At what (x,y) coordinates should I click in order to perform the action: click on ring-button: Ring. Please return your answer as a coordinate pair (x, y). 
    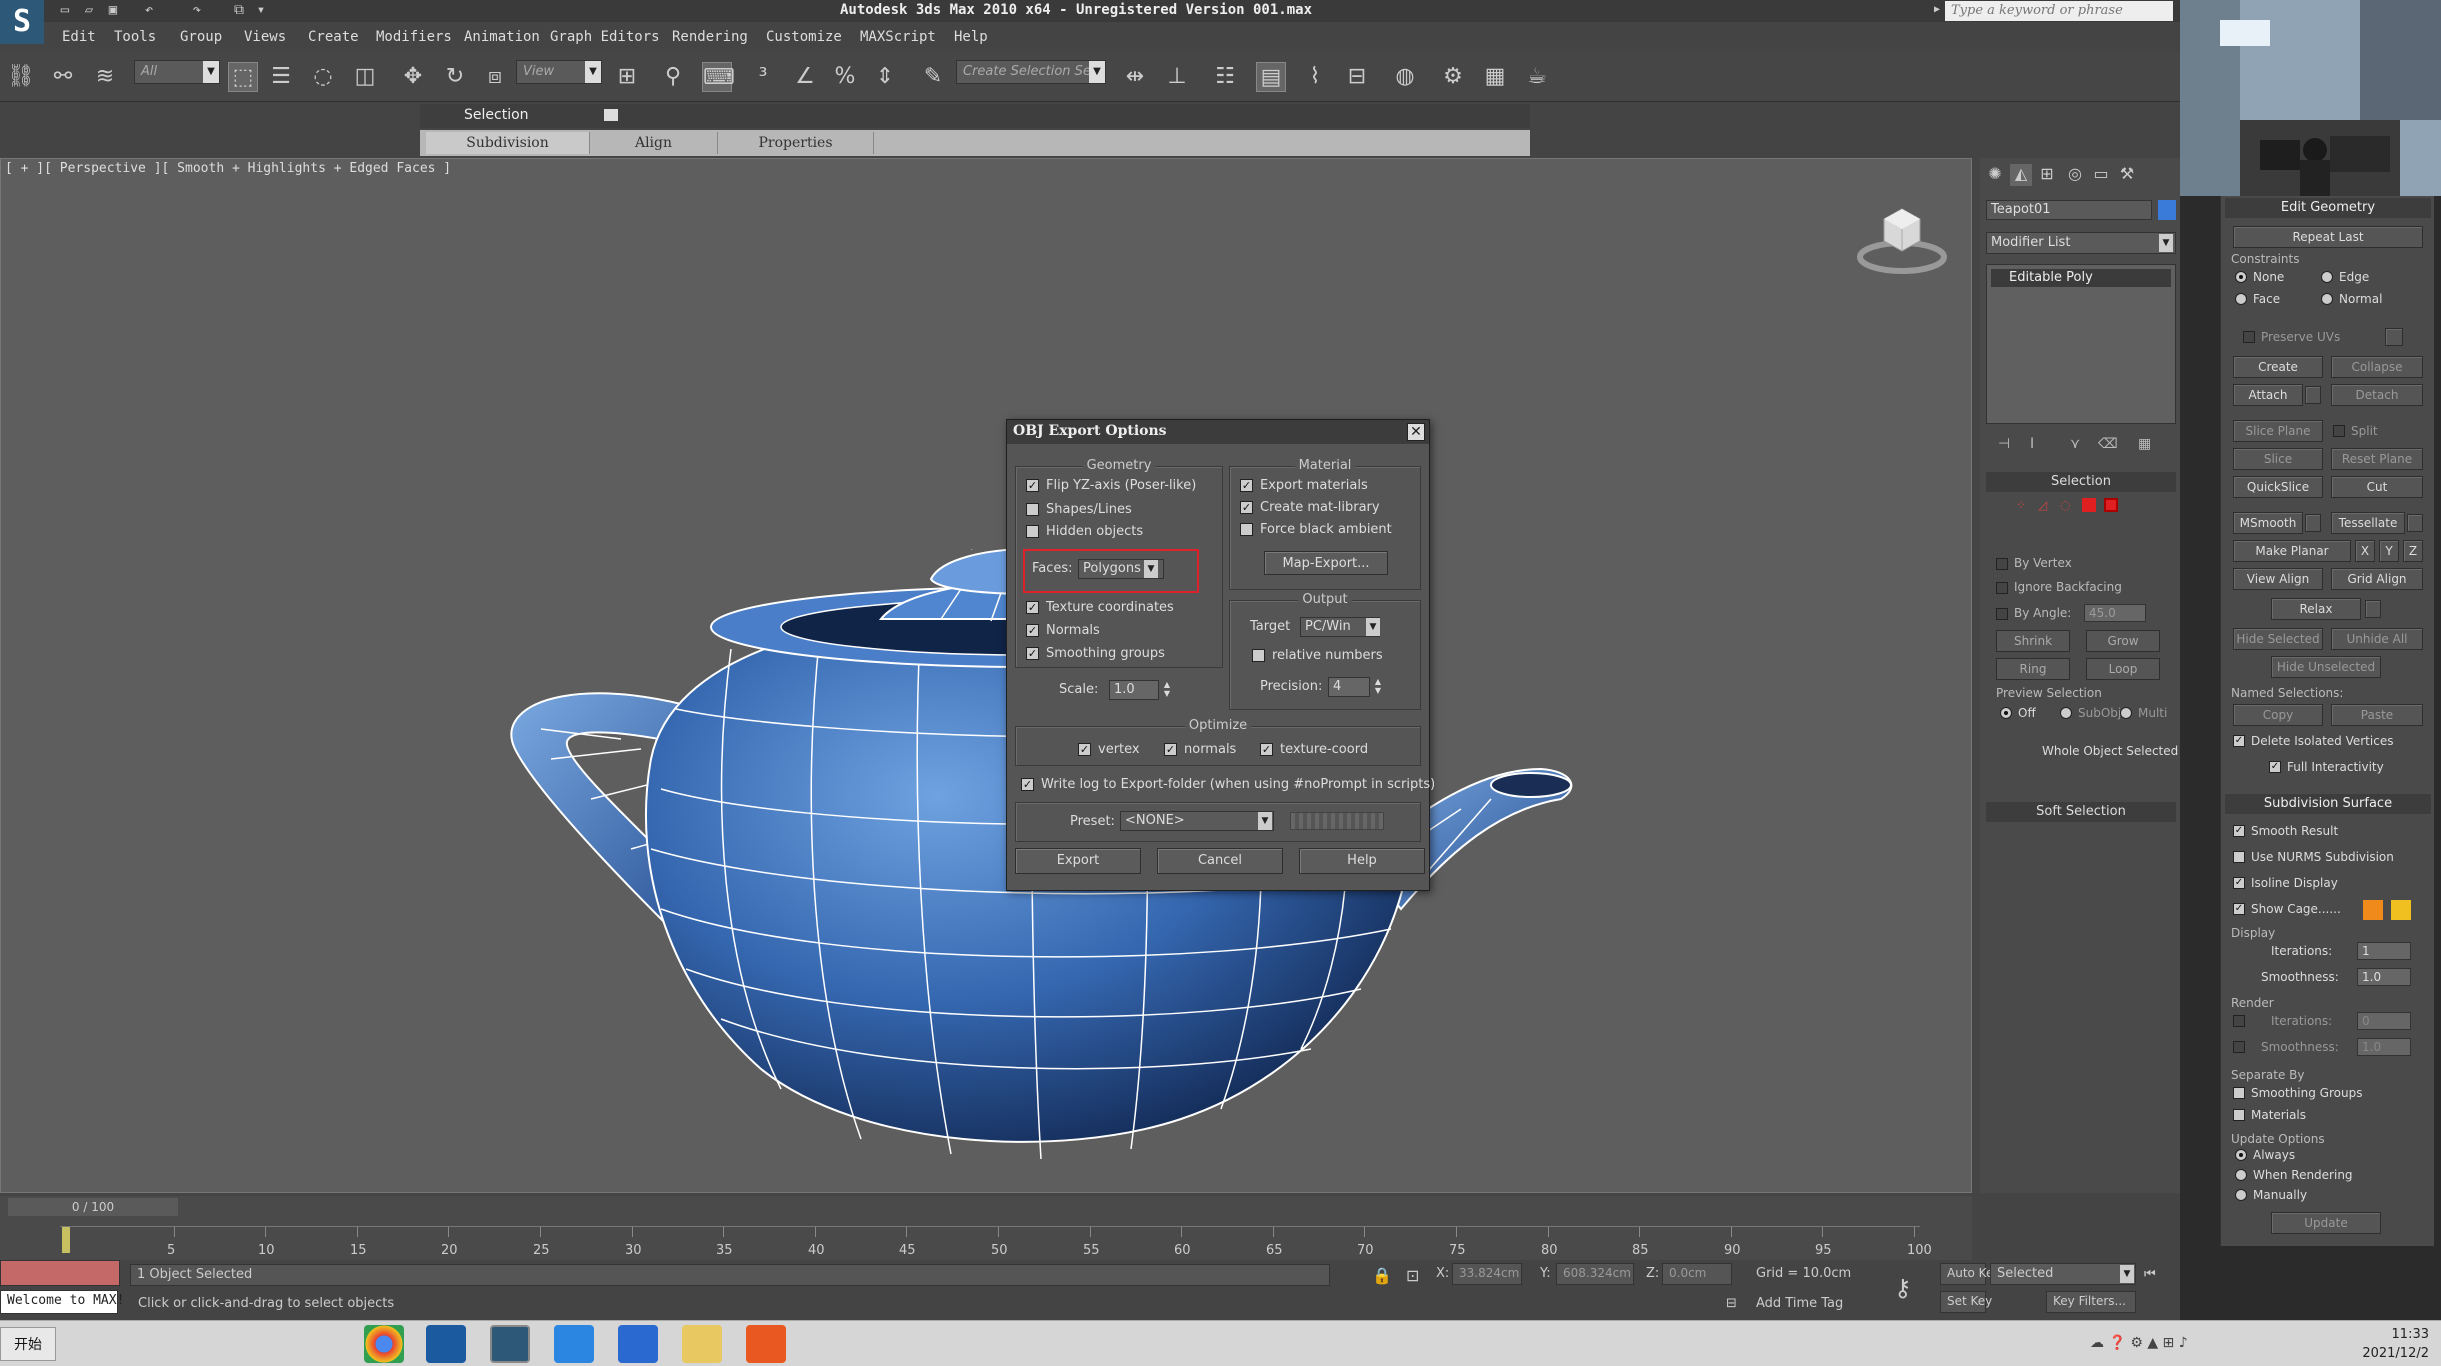
    Looking at the image, I should click on (2033, 669).